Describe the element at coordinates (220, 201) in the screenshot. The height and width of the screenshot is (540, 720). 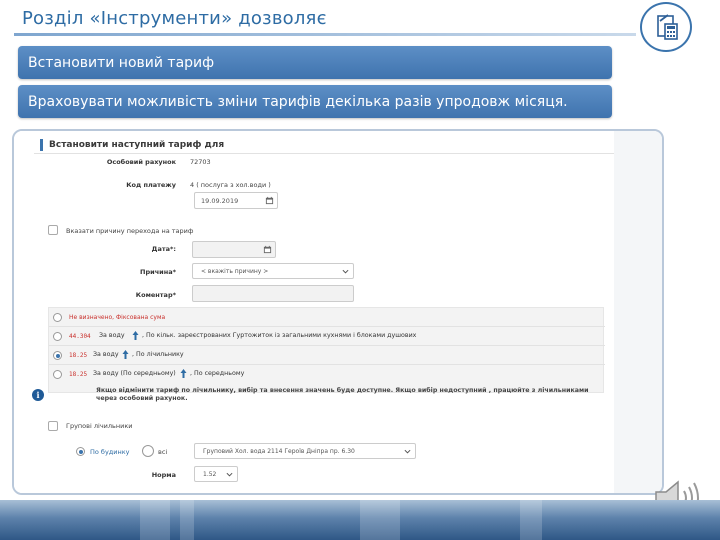
I see `tariff-date-value: 19.09.2019` at that location.